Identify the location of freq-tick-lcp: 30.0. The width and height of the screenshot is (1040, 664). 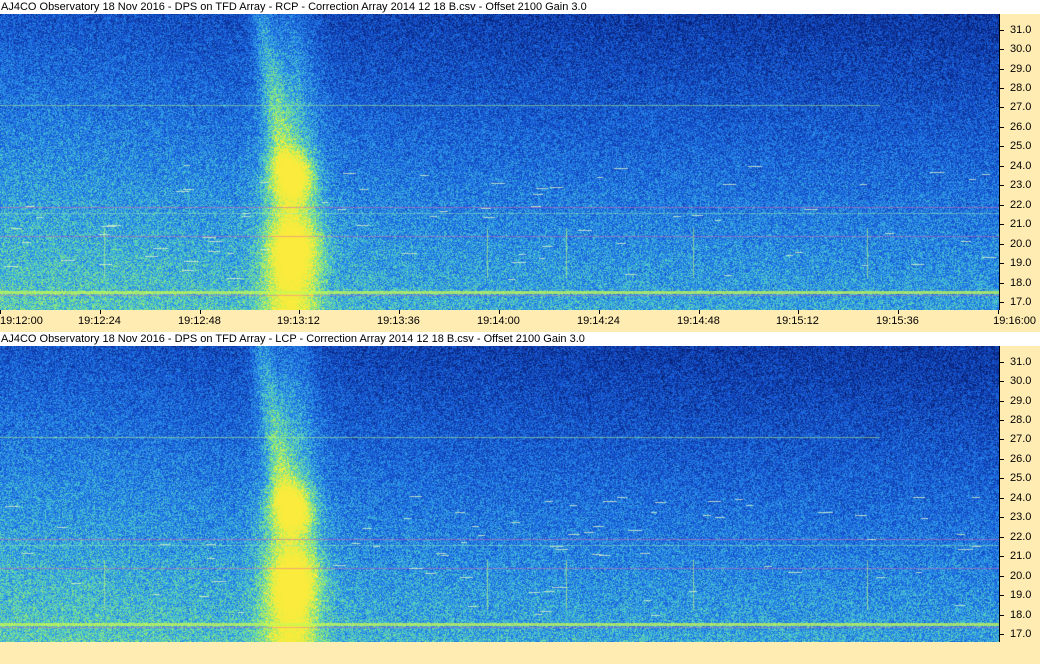
(1020, 381).